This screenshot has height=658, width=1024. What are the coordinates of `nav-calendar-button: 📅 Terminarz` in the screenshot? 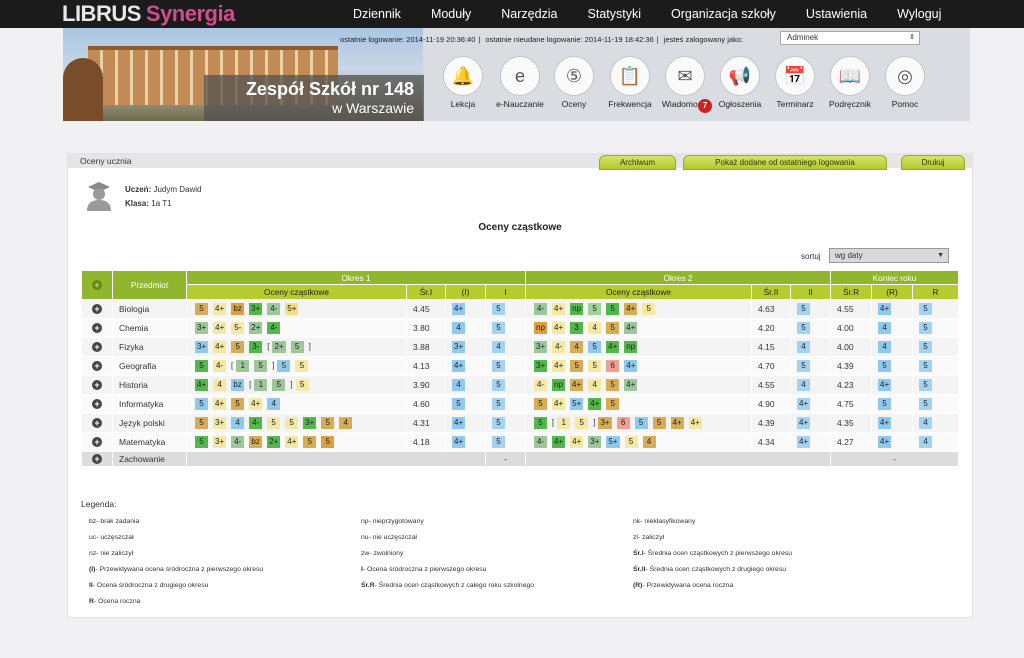 It's located at (795, 82).